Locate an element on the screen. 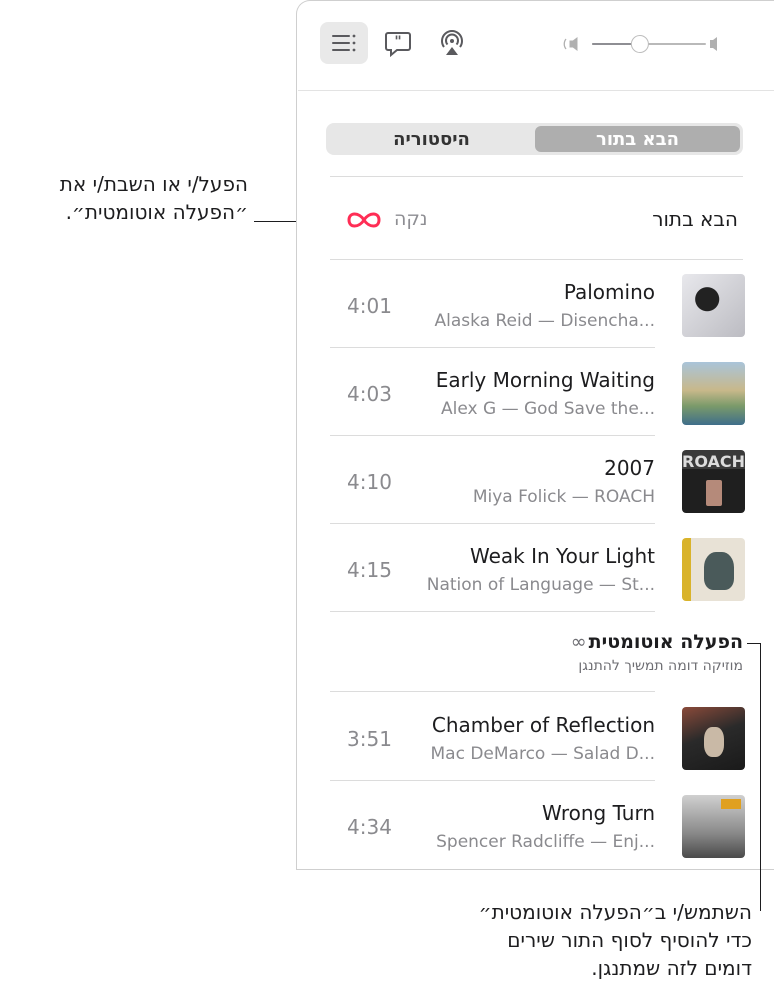  queue-tabs: הבא בתור היסטוריה is located at coordinates (534, 139).